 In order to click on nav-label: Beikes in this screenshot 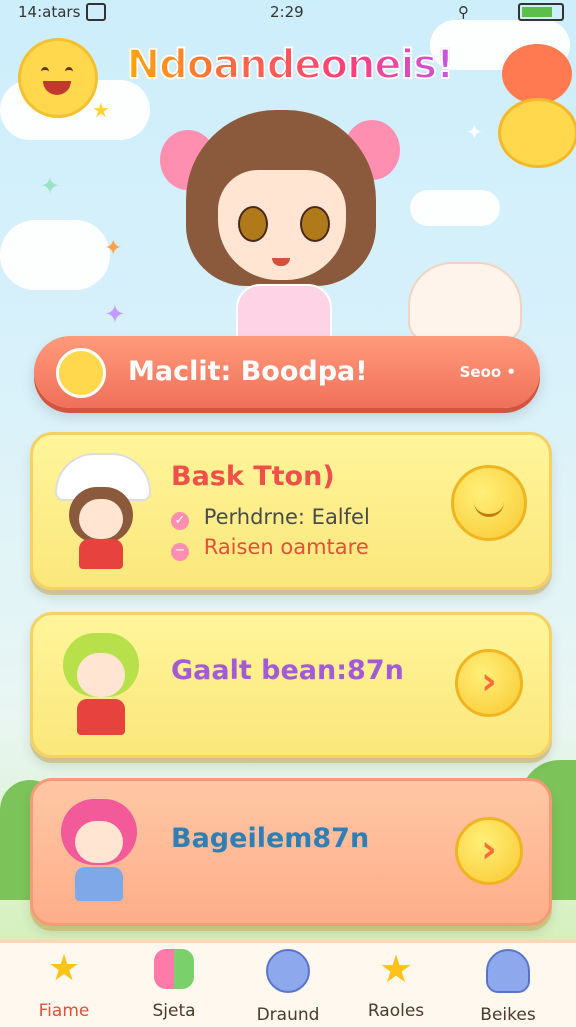, I will do `click(508, 1015)`.